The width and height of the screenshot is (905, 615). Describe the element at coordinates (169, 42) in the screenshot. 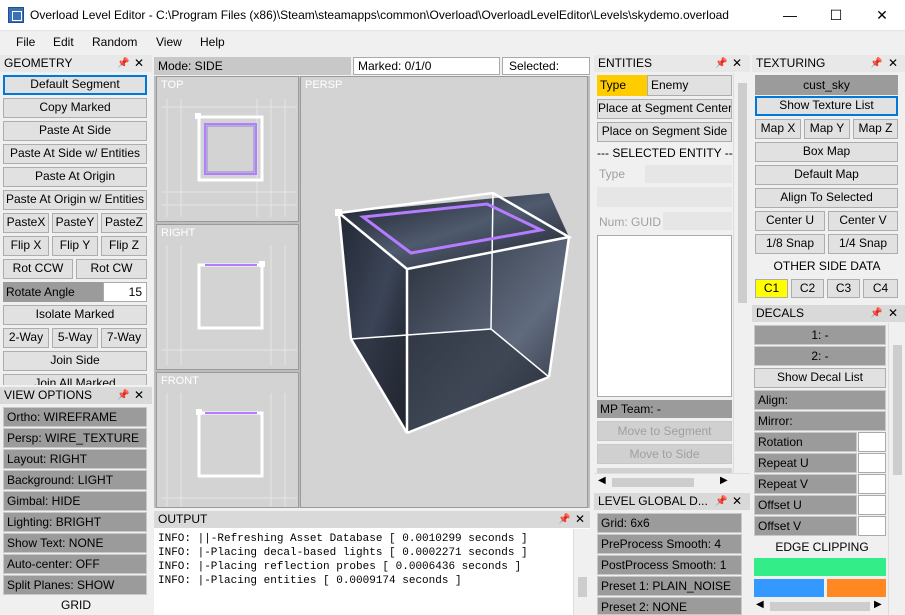

I see `menu-view: View` at that location.